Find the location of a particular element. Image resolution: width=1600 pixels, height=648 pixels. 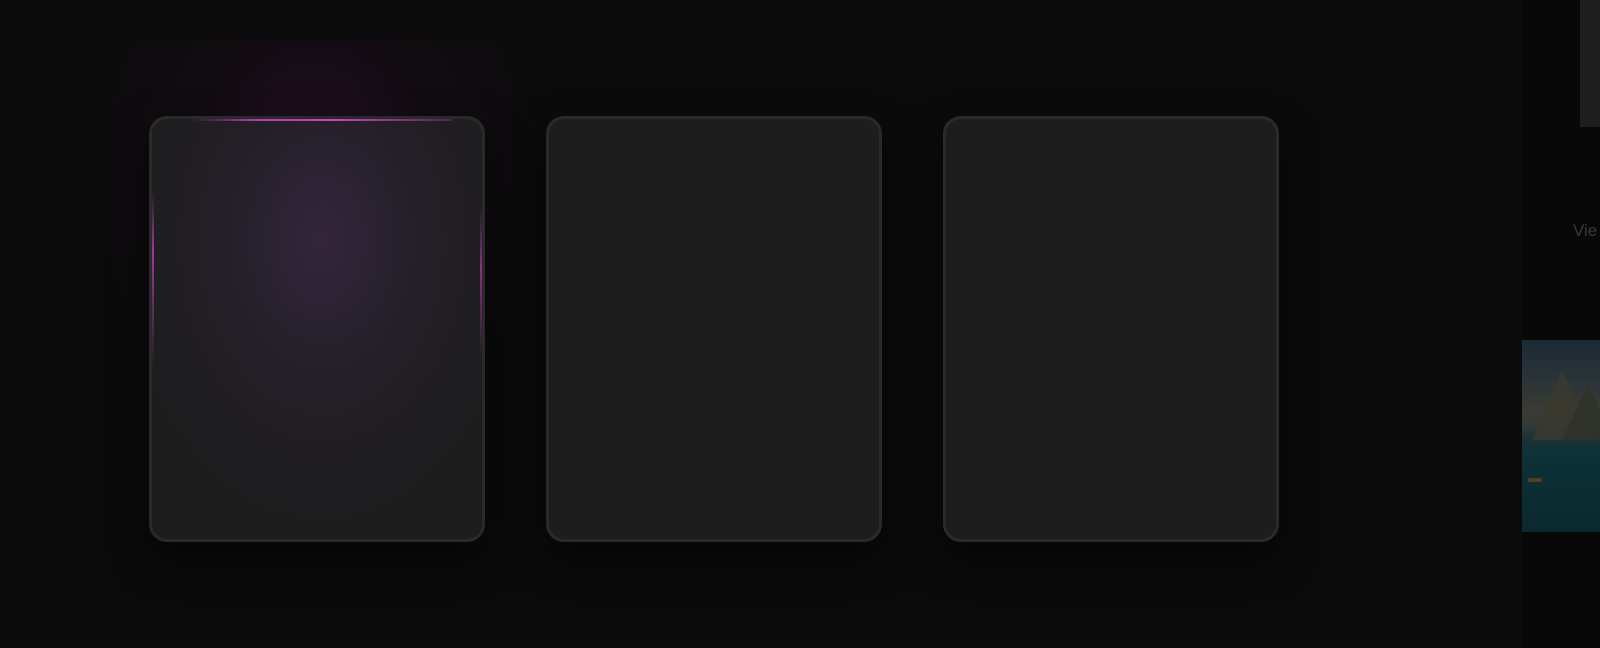

side-panel: Vie is located at coordinates (1561, 324).